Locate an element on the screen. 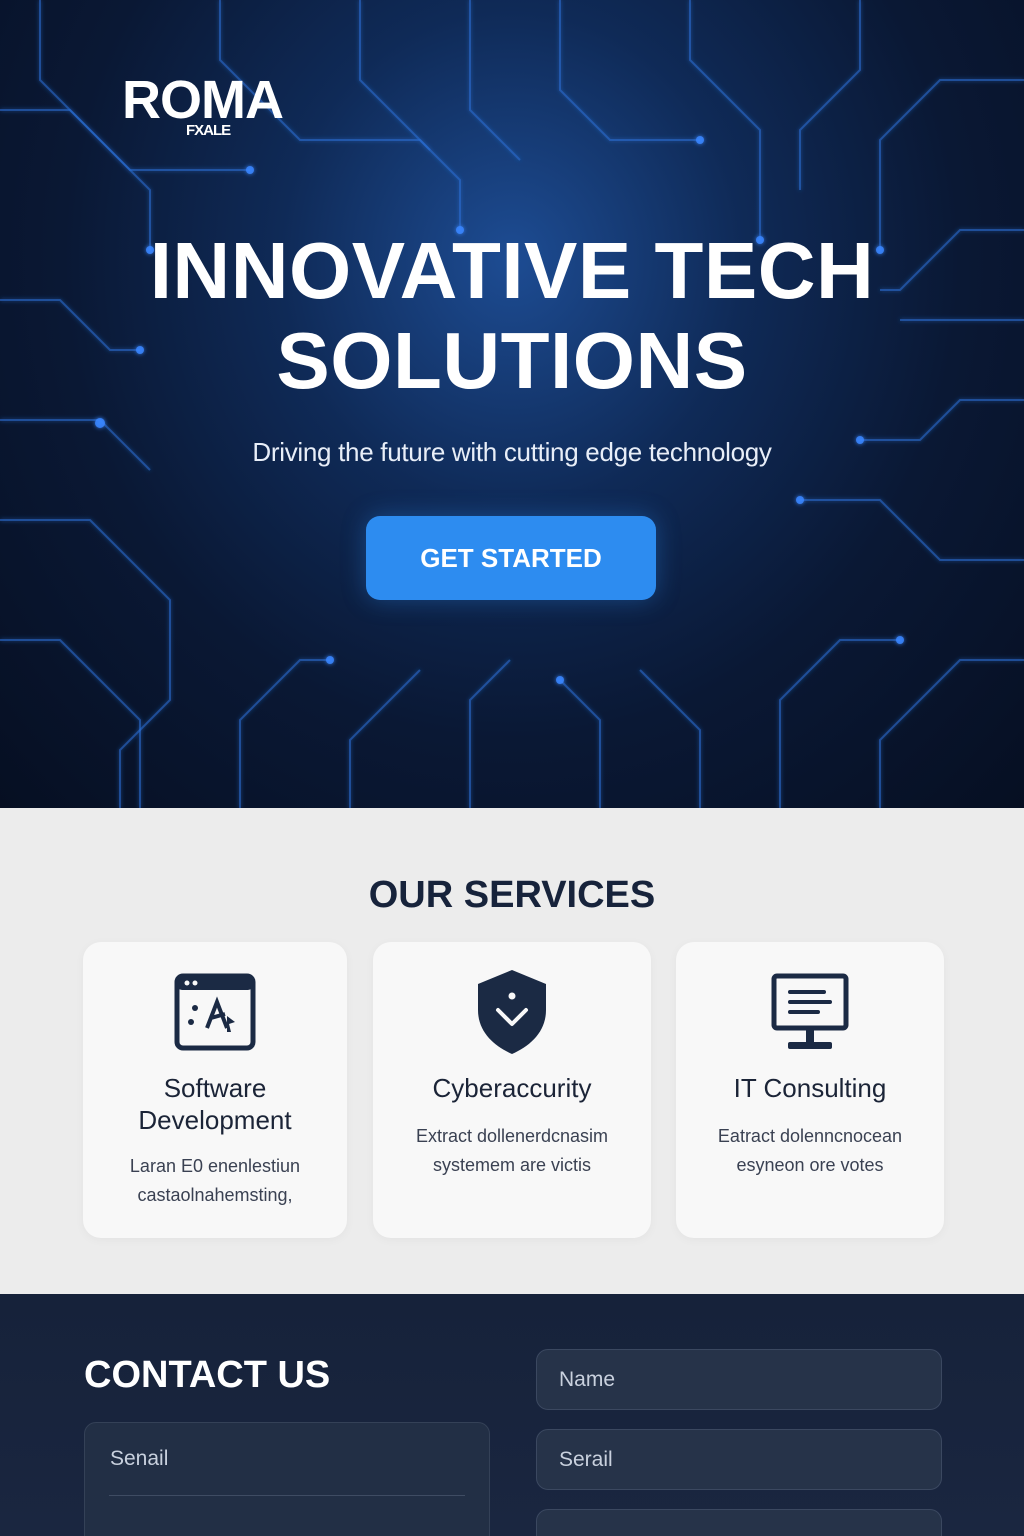 The width and height of the screenshot is (1024, 1536). message-field-label: Senail is located at coordinates (139, 1458).